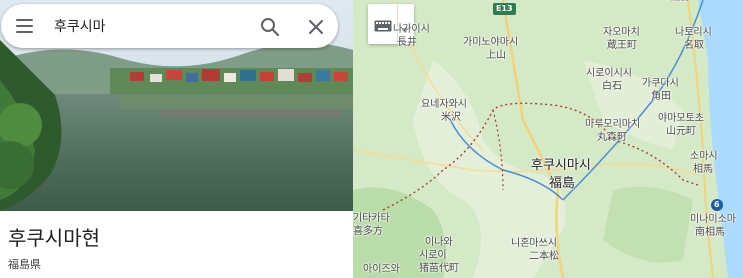 The image size is (743, 278). Describe the element at coordinates (383, 26) in the screenshot. I see `keyboard-icon` at that location.